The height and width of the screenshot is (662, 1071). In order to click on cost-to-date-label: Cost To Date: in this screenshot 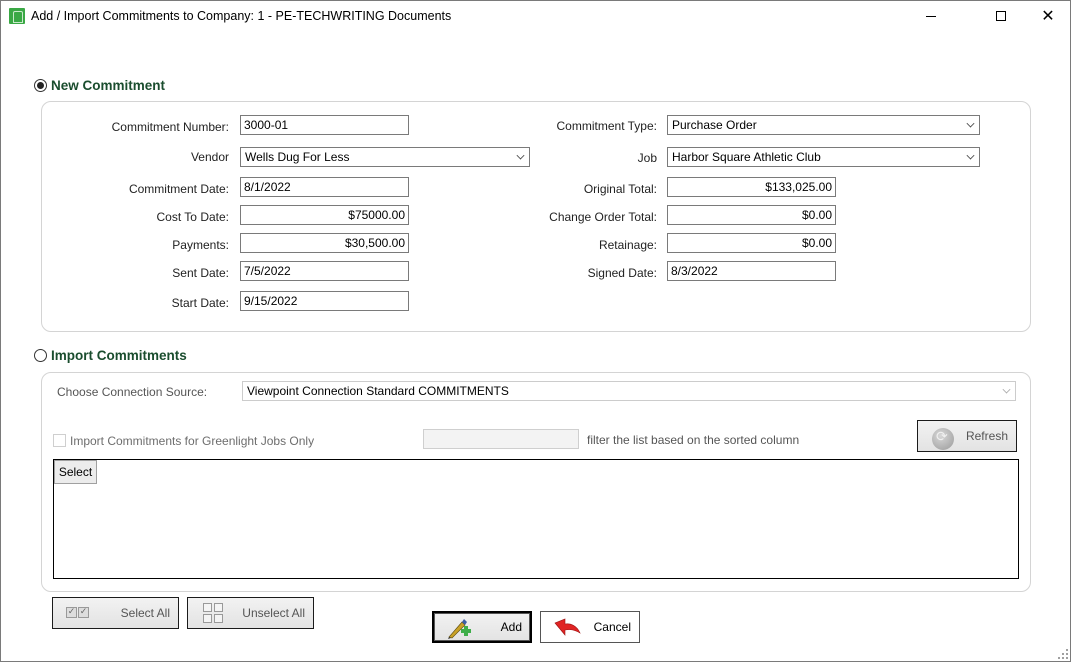, I will do `click(192, 217)`.